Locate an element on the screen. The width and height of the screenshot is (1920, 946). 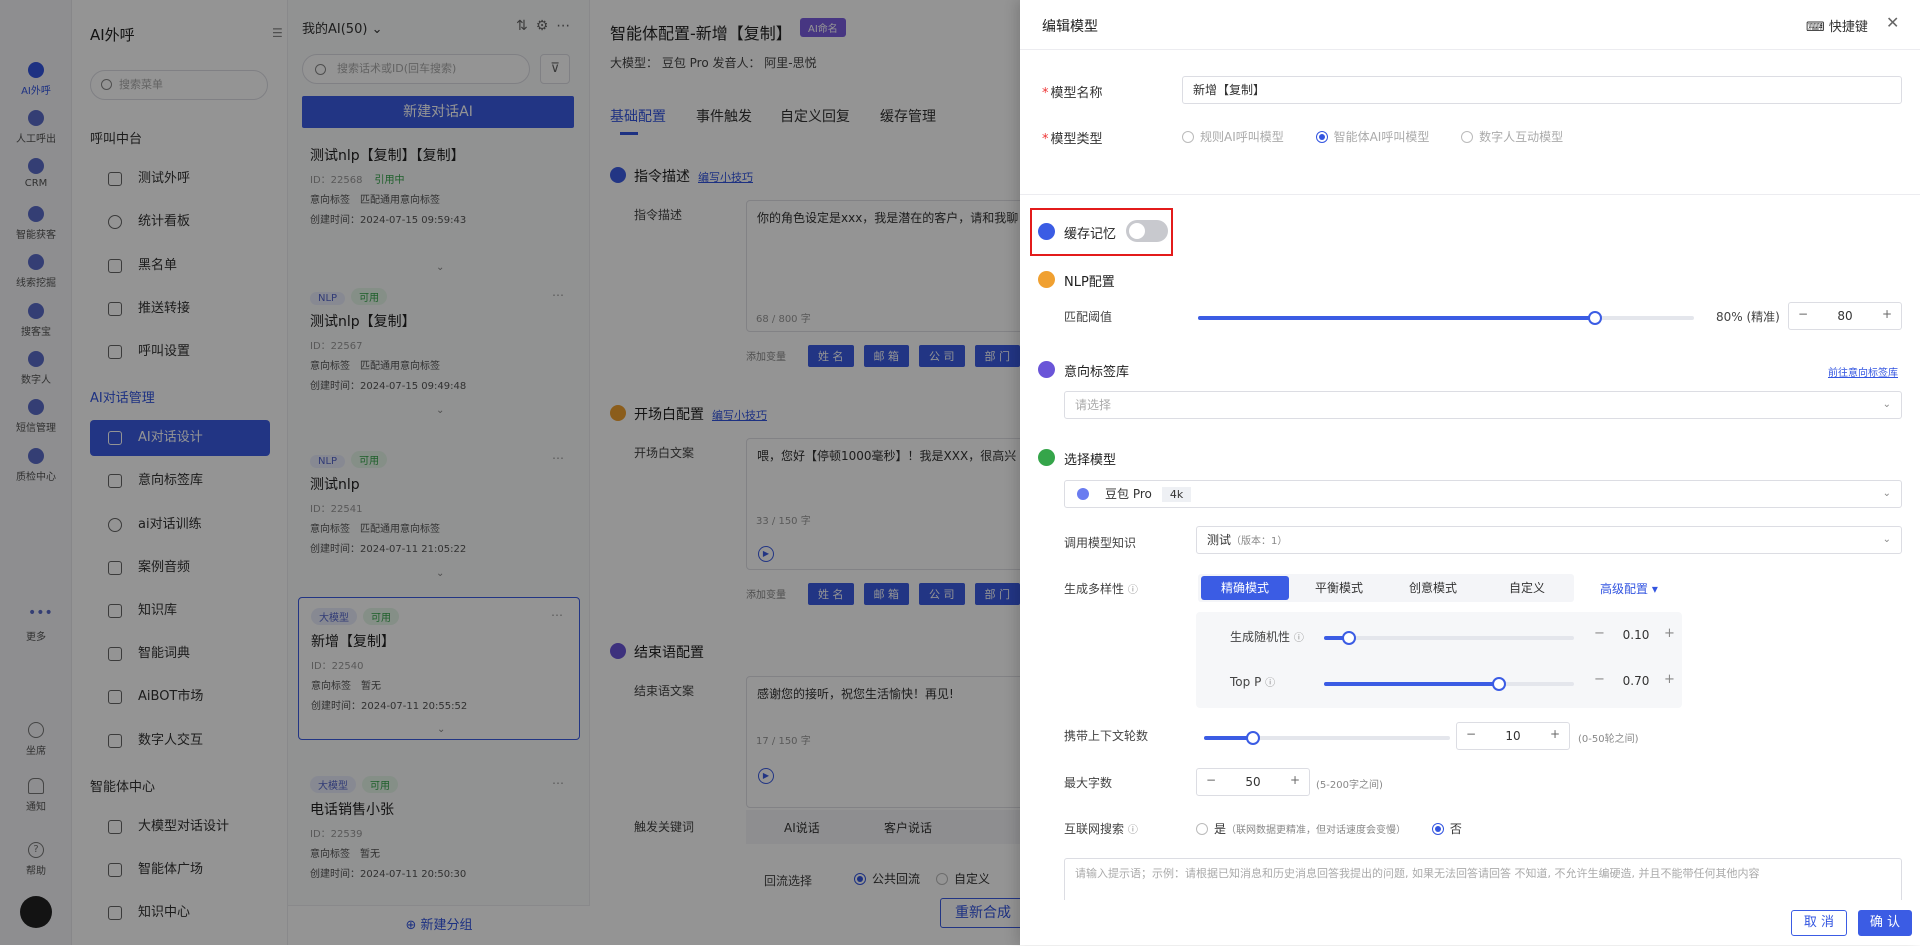
web-search-no-radio is located at coordinates (1437, 829).